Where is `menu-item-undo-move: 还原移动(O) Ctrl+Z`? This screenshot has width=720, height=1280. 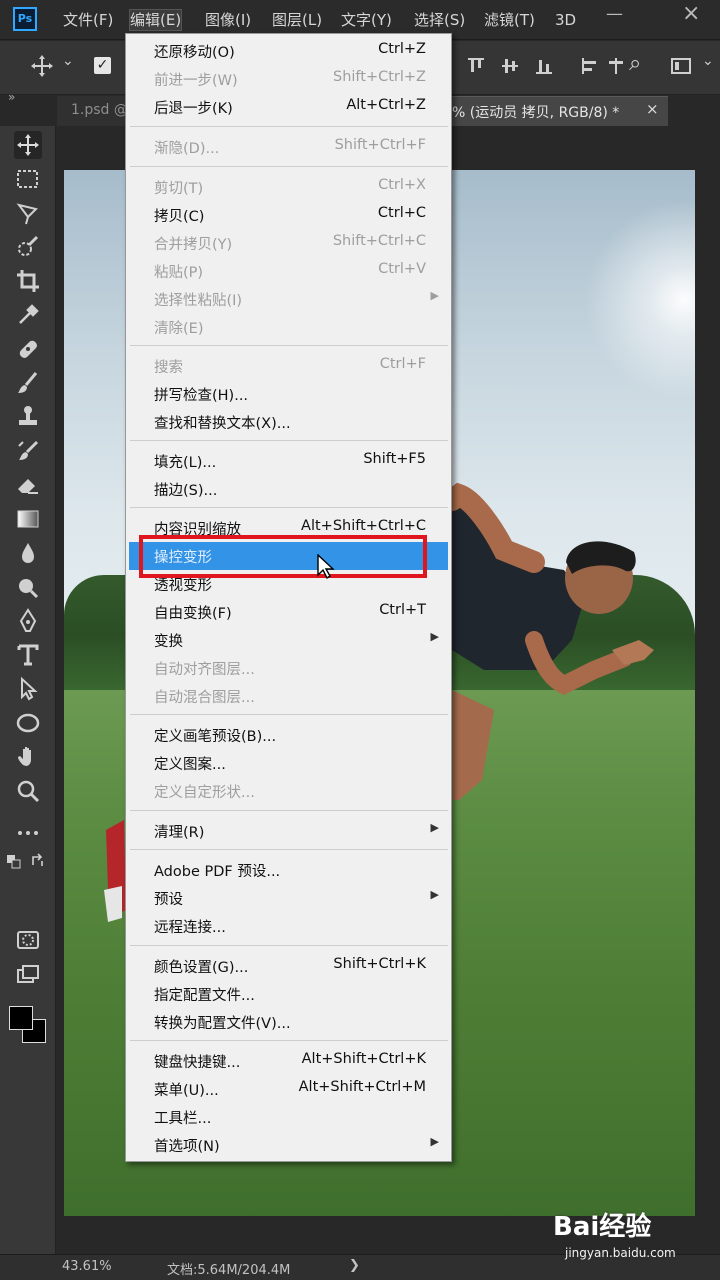
menu-item-undo-move: 还原移动(O) Ctrl+Z is located at coordinates (288, 51).